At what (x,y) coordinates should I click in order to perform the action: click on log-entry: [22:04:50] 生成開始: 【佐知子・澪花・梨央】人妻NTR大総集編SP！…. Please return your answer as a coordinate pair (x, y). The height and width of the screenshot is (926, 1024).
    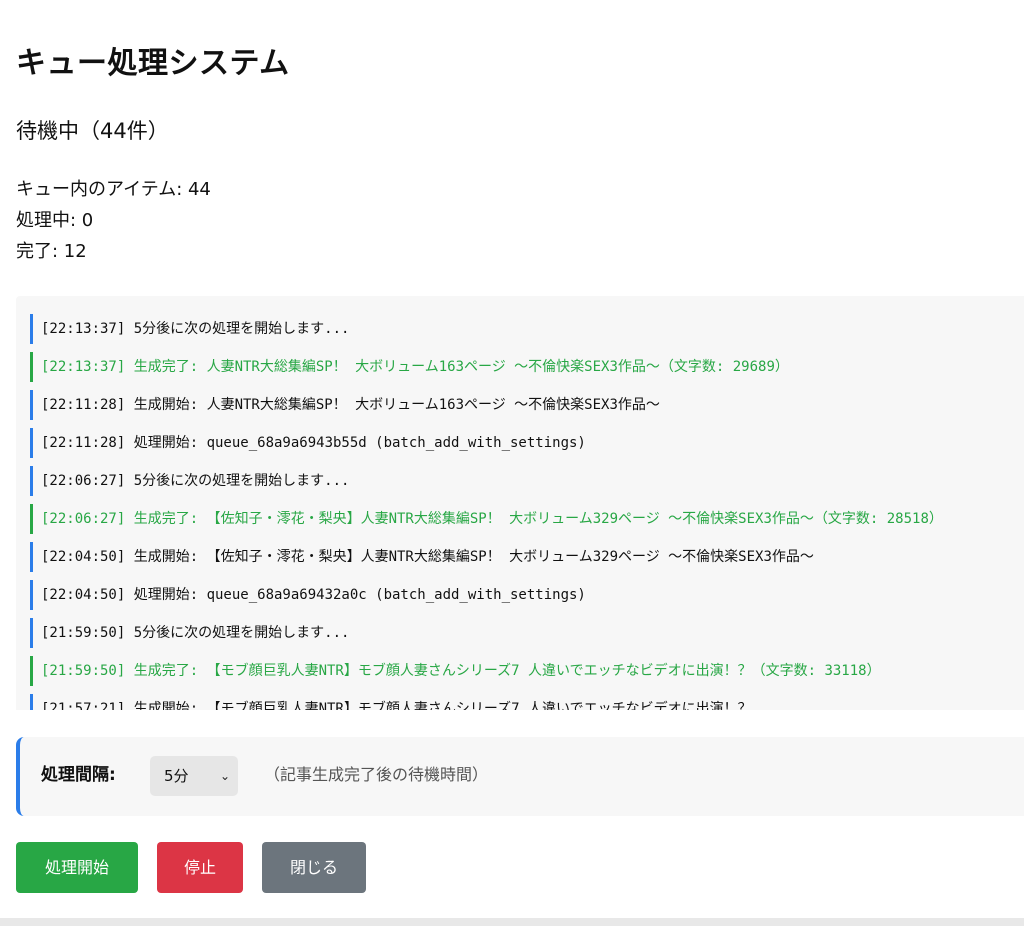
    Looking at the image, I should click on (527, 557).